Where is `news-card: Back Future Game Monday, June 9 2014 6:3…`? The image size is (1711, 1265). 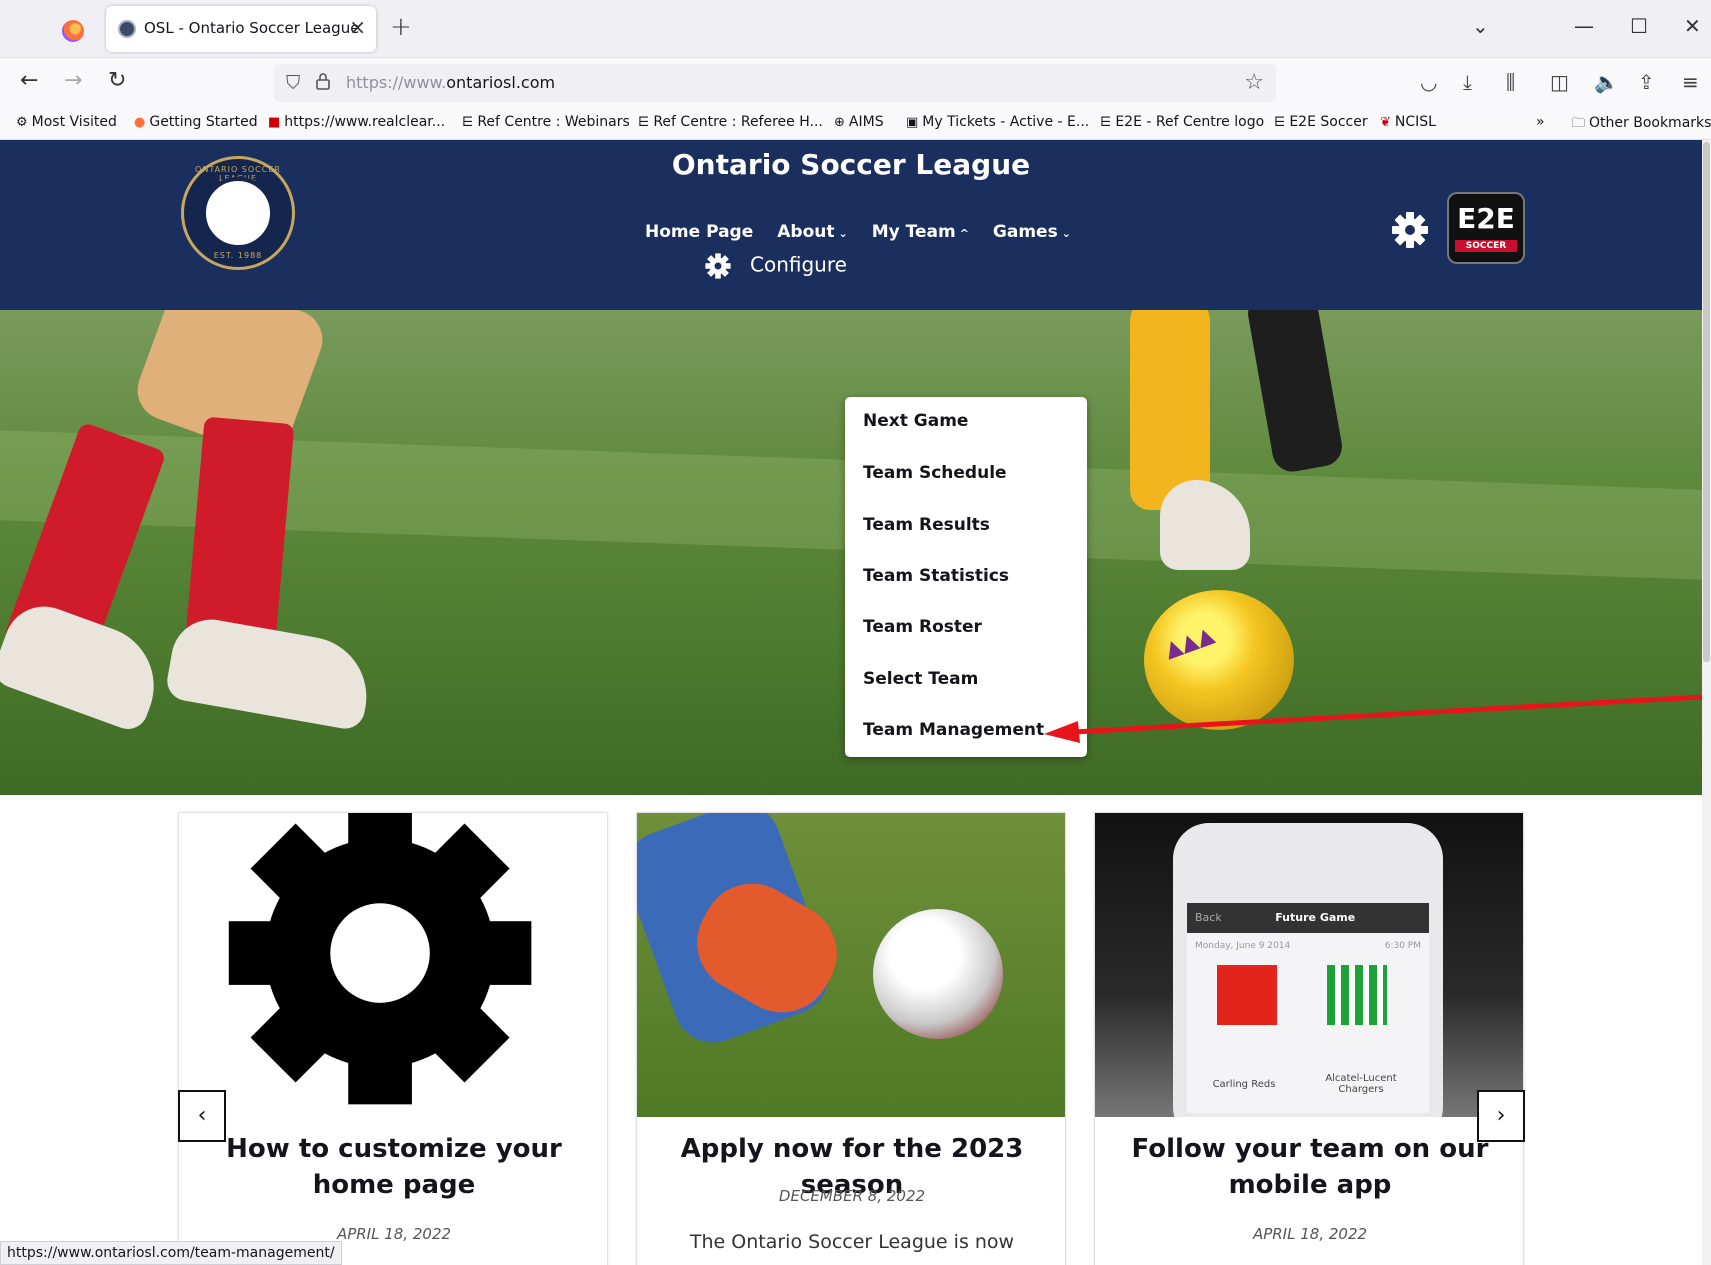 news-card: Back Future Game Monday, June 9 2014 6:3… is located at coordinates (1309, 1038).